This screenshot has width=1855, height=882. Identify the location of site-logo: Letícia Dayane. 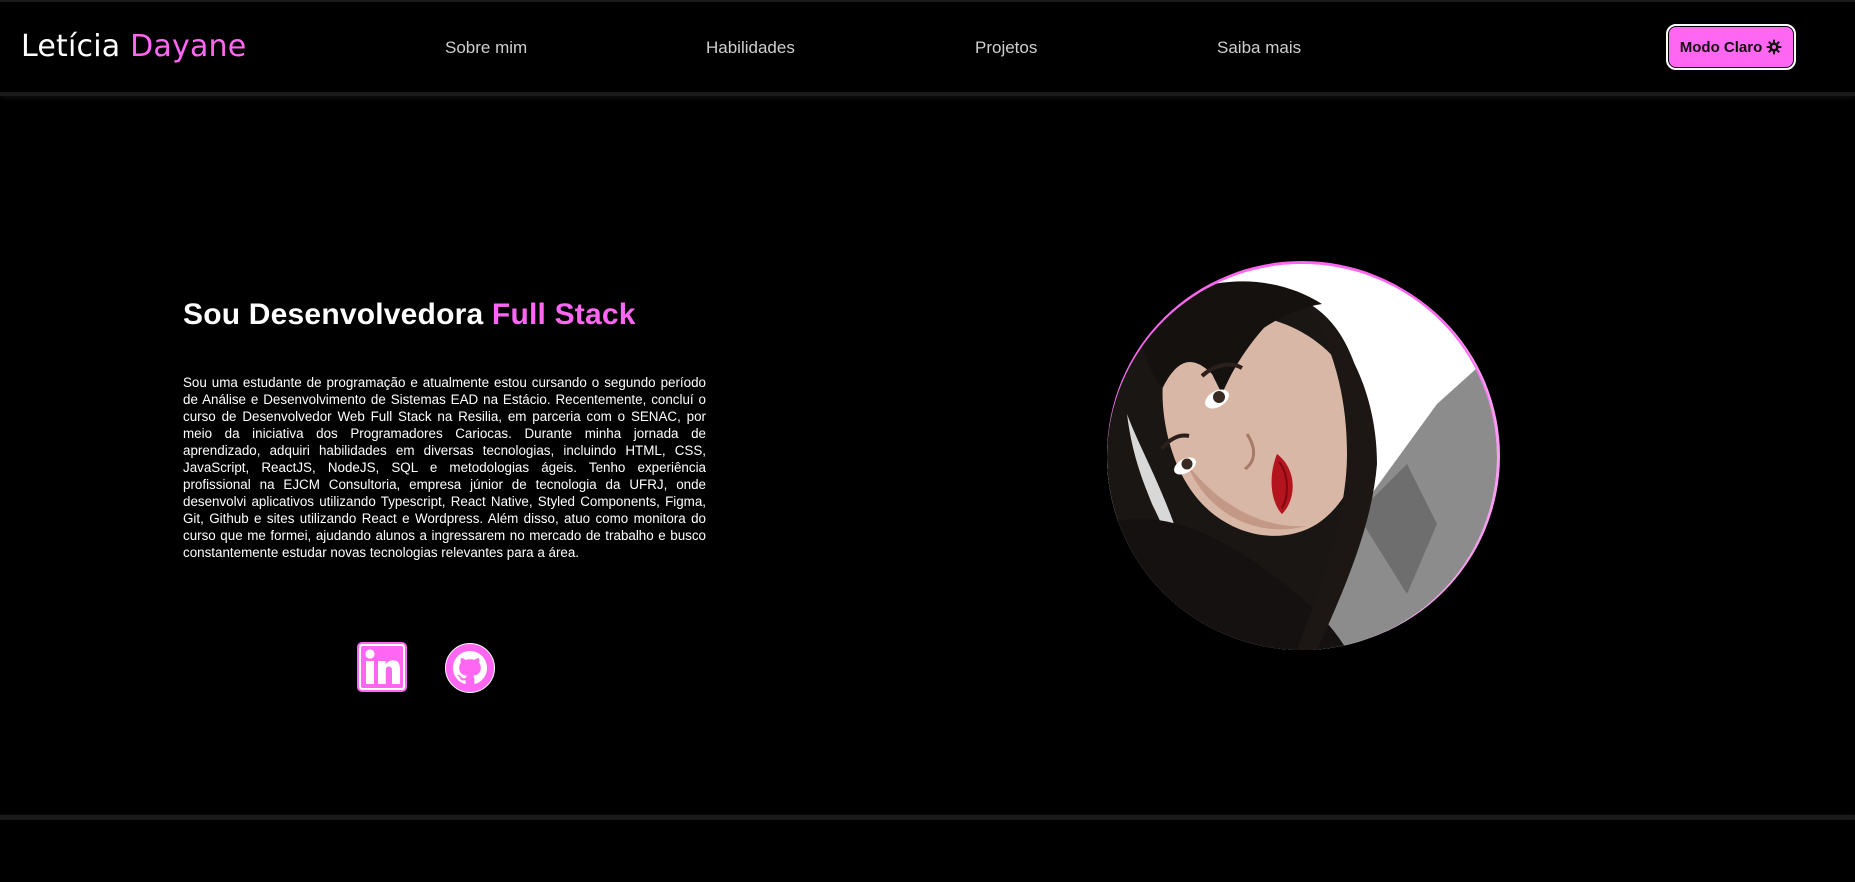
(133, 46).